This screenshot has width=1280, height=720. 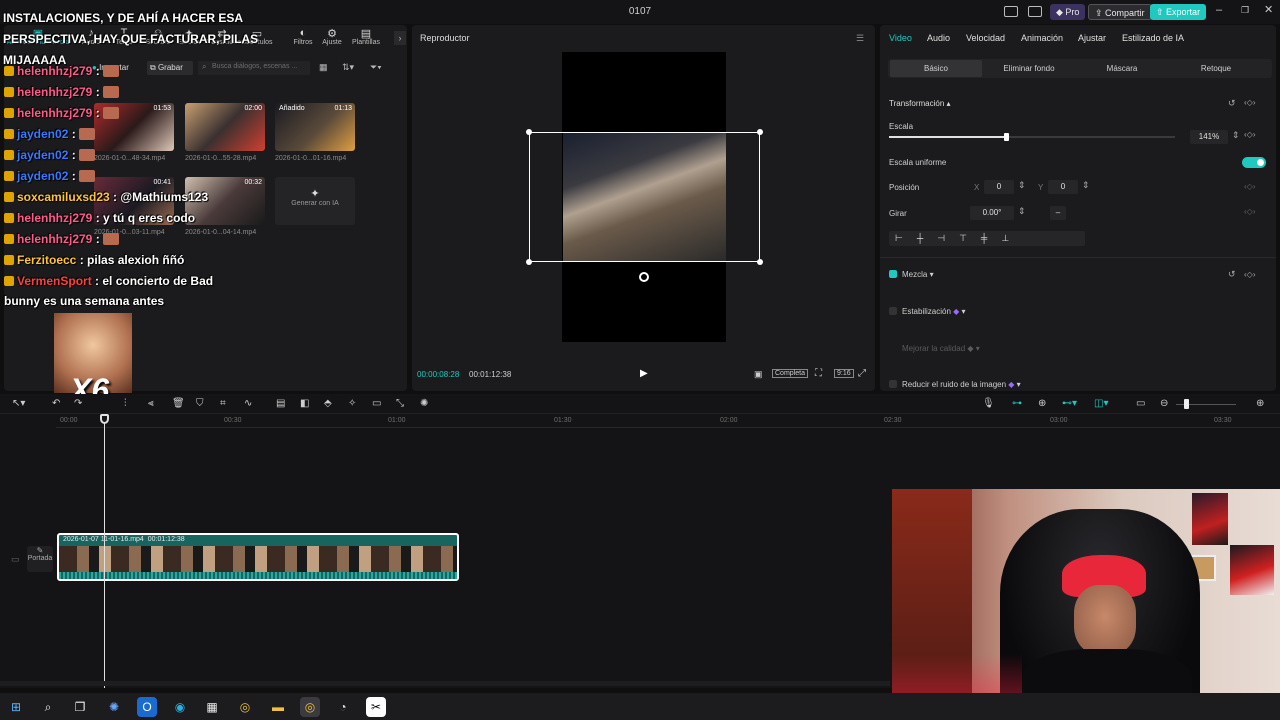 What do you see at coordinates (1260, 403) in the screenshot?
I see `zoom-in-icon: ⊕` at bounding box center [1260, 403].